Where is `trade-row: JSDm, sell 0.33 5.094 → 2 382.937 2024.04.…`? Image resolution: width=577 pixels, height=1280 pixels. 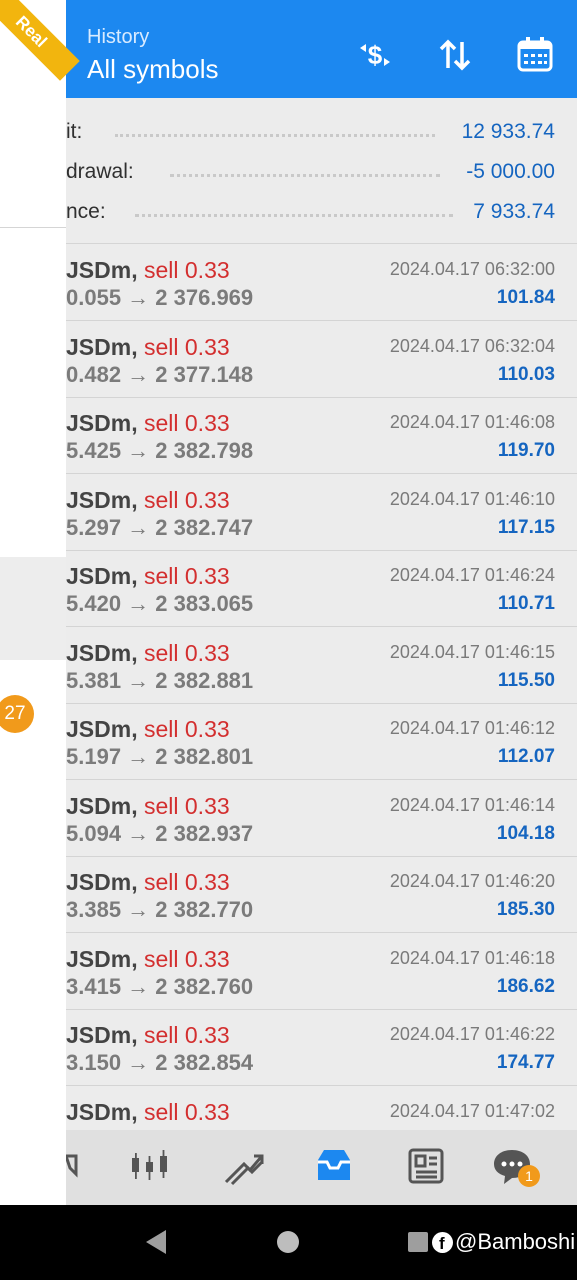 trade-row: JSDm, sell 0.33 5.094 → 2 382.937 2024.04.… is located at coordinates (288, 818).